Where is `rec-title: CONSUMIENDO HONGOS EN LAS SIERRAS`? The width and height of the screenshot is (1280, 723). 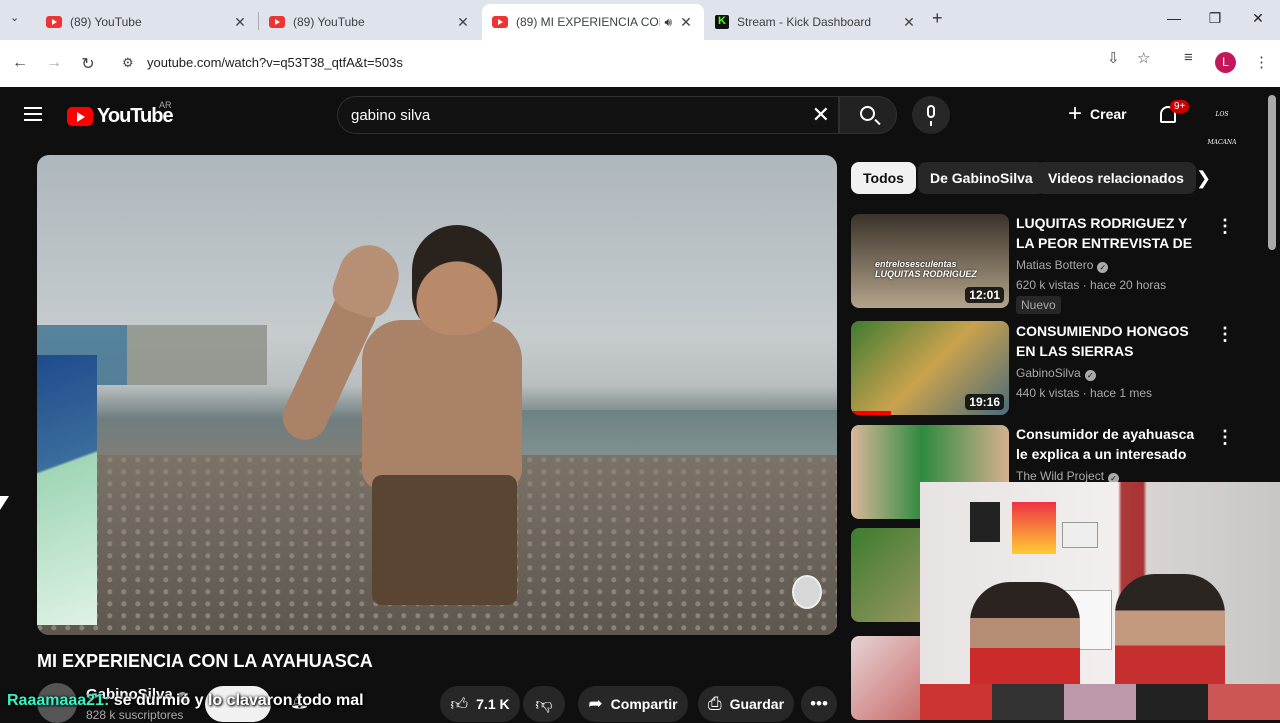 rec-title: CONSUMIENDO HONGOS EN LAS SIERRAS is located at coordinates (1111, 341).